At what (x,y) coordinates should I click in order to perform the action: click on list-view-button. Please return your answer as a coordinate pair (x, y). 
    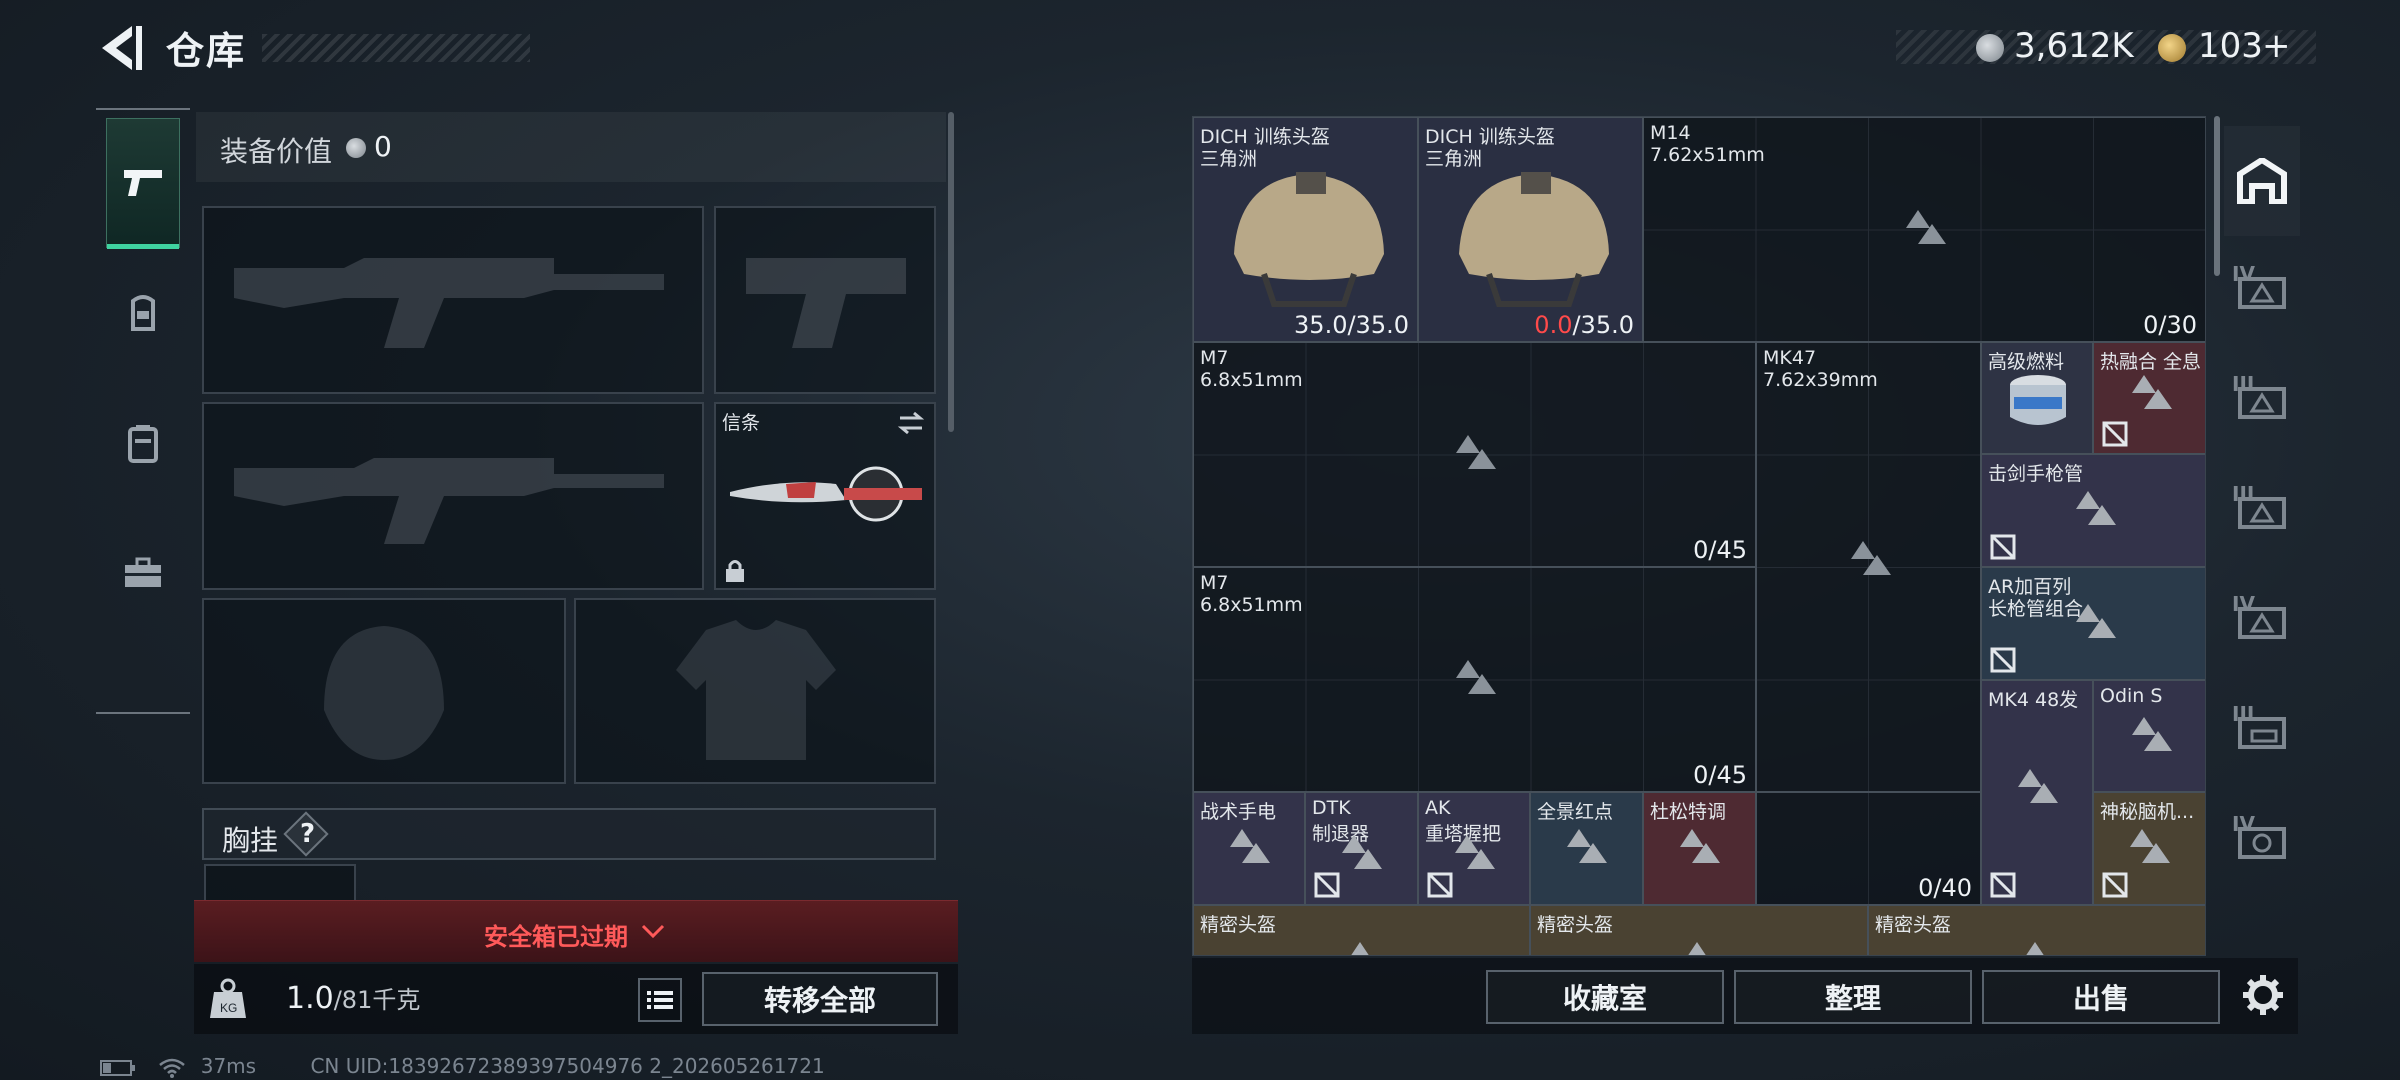
    Looking at the image, I should click on (660, 1000).